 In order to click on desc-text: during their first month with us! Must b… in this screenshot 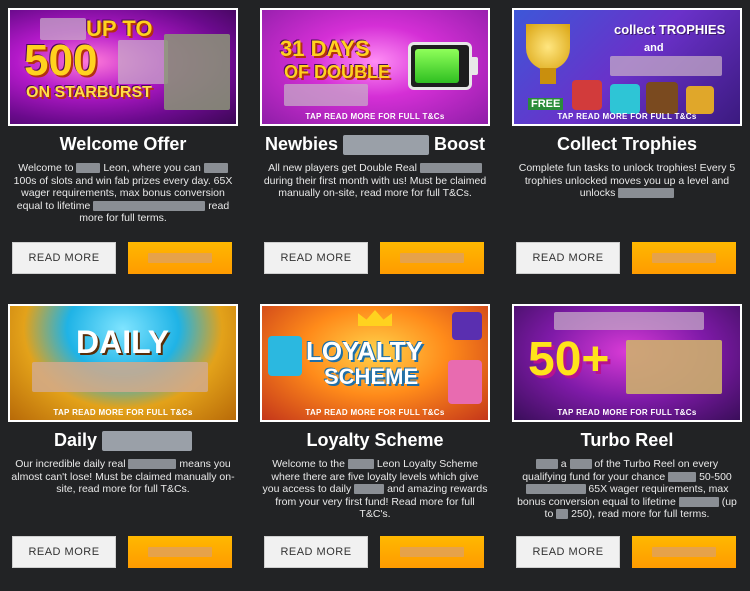, I will do `click(375, 187)`.